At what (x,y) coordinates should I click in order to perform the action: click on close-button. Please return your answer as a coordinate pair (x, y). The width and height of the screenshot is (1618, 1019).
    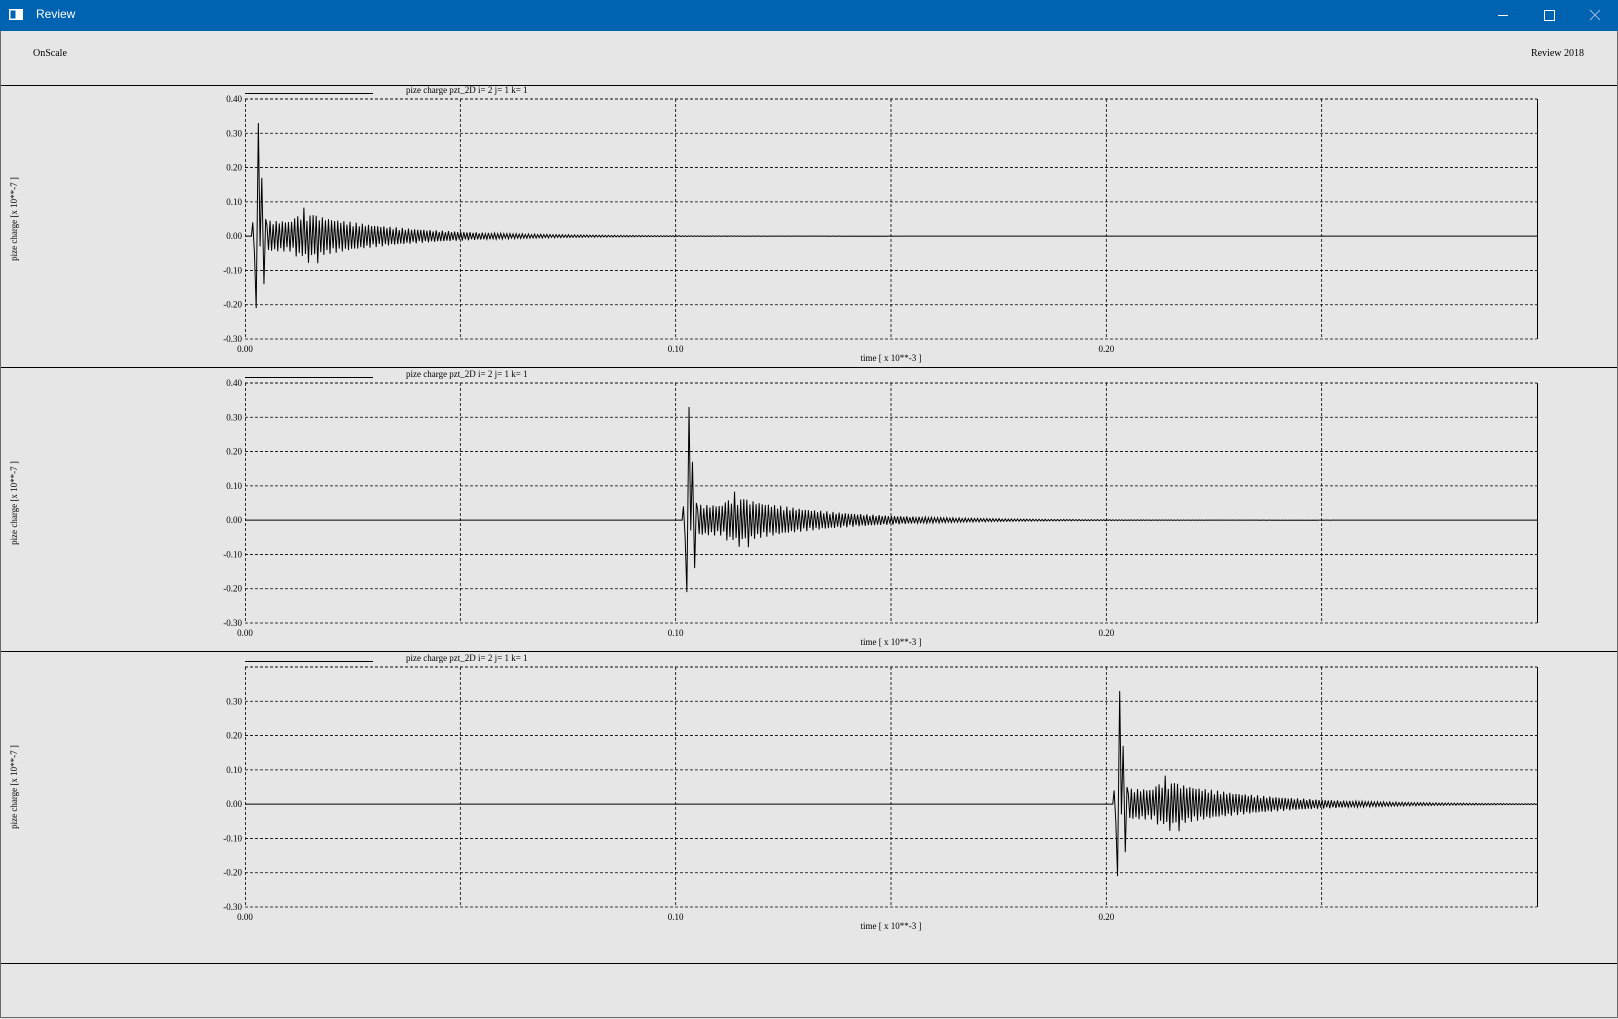
    Looking at the image, I should click on (1595, 15).